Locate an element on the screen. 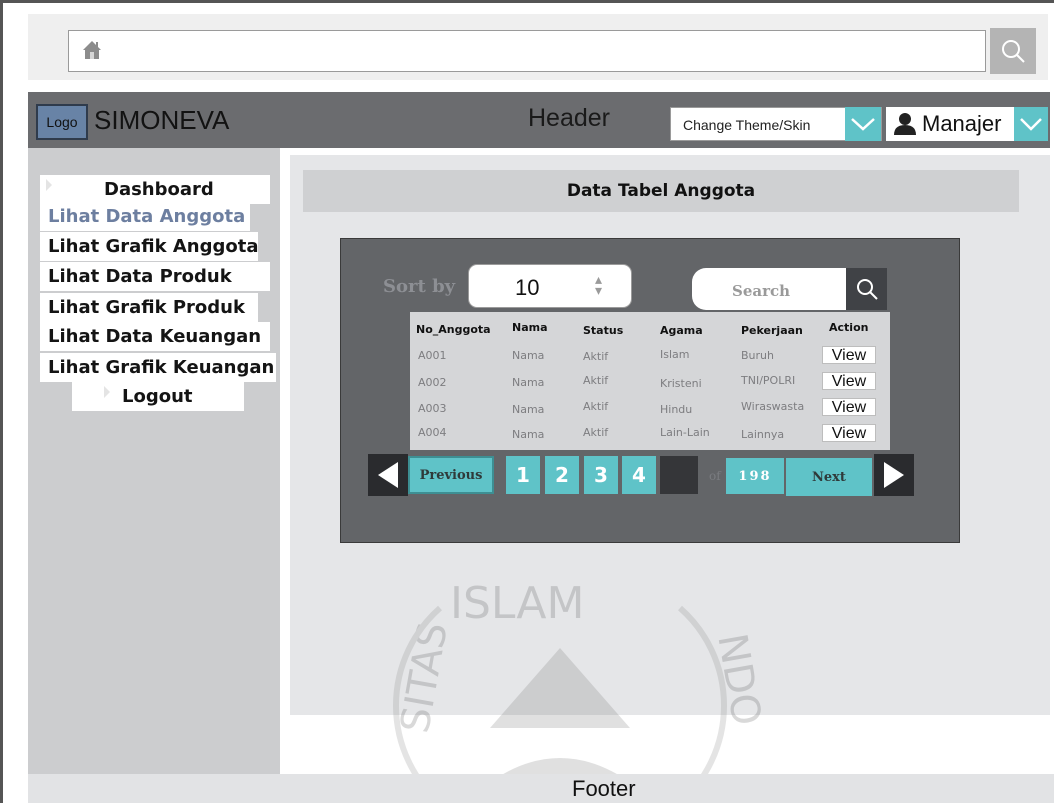 The width and height of the screenshot is (1054, 803). of-label: of is located at coordinates (715, 476).